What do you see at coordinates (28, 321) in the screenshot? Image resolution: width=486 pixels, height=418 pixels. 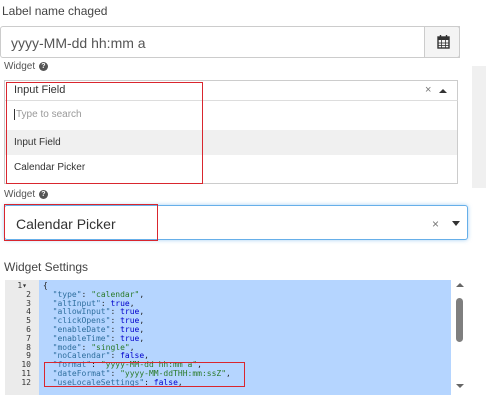 I see `line-number: 5` at bounding box center [28, 321].